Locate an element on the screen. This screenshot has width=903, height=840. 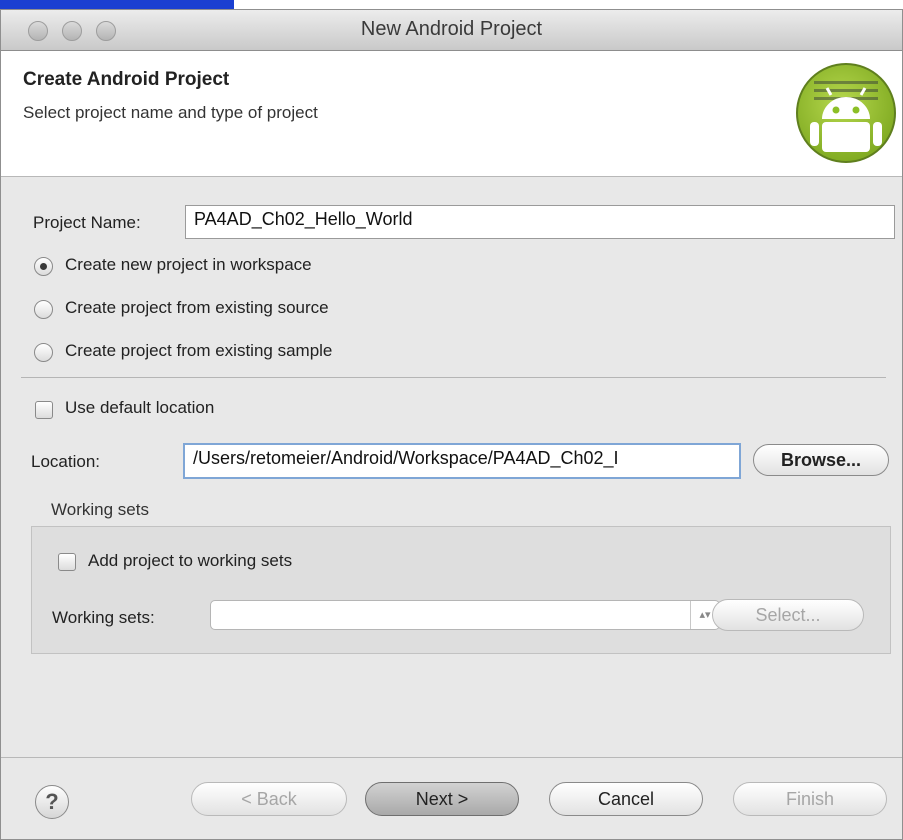
working-sets-combo: ▴▾ is located at coordinates (465, 615).